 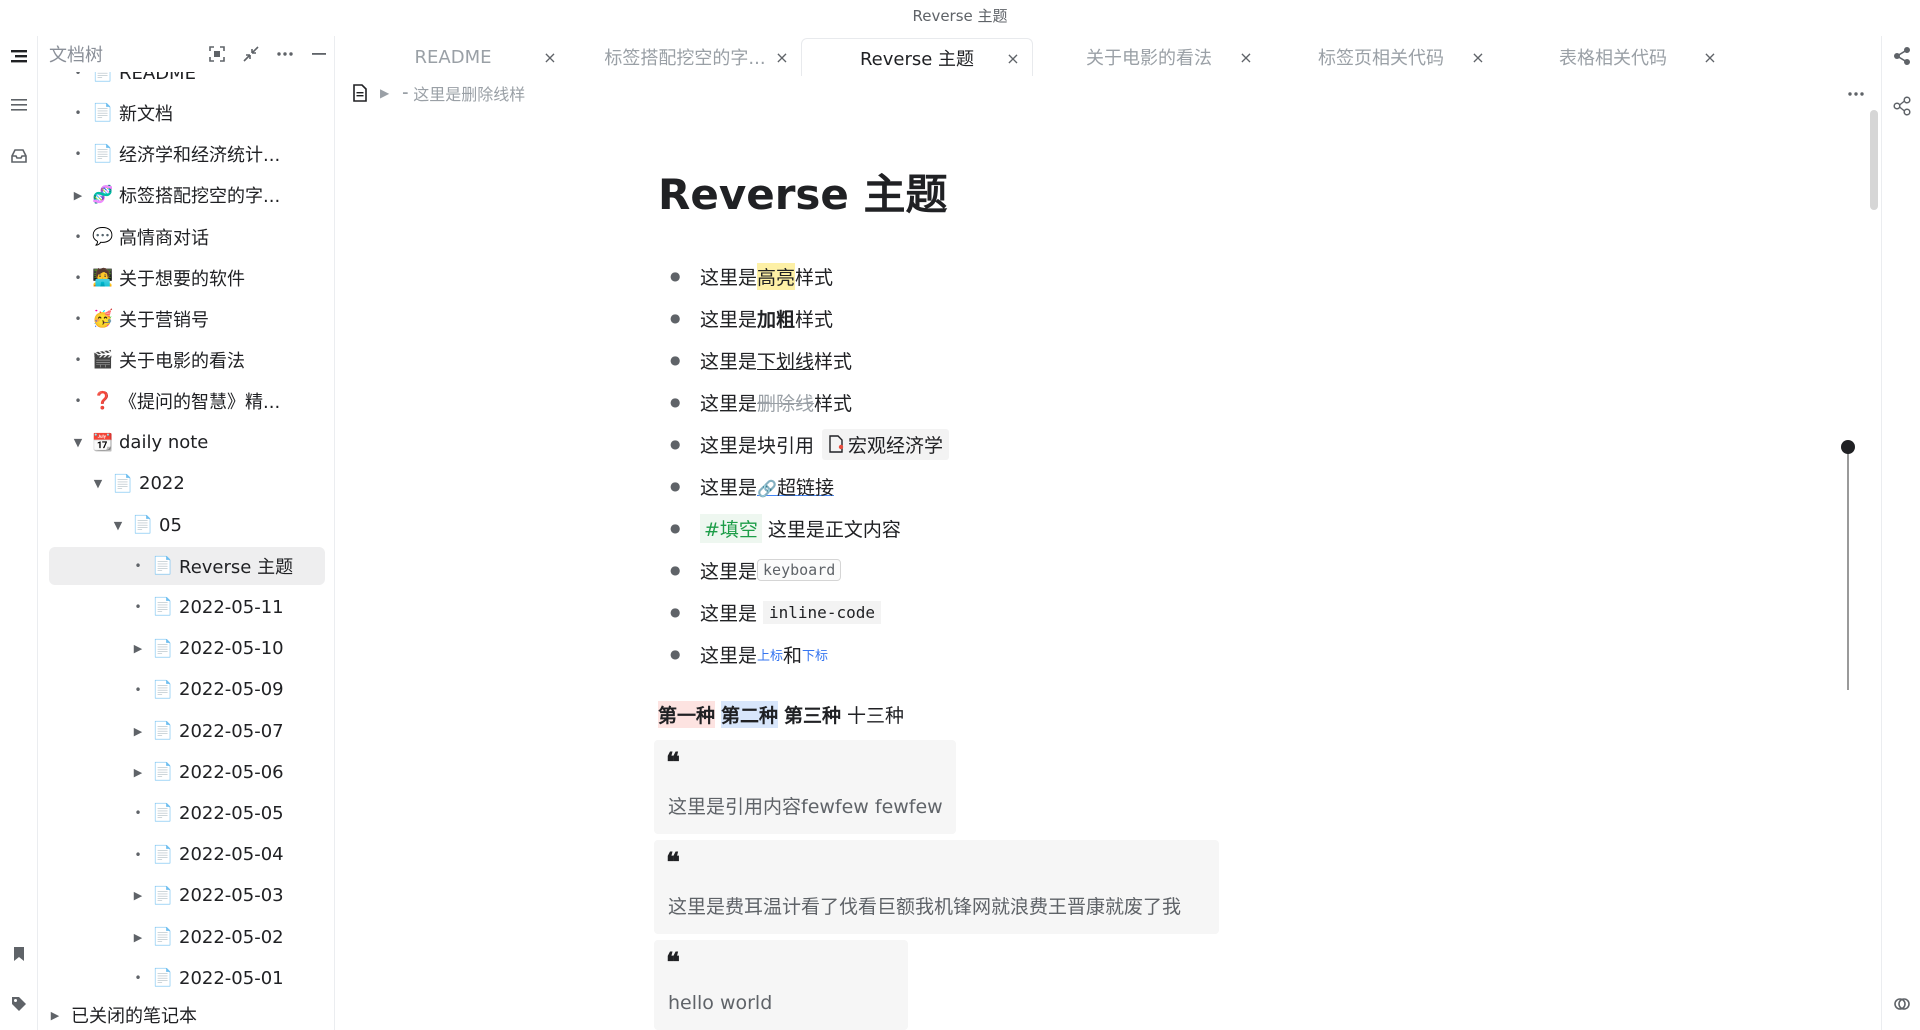 What do you see at coordinates (469, 93) in the screenshot?
I see `breadcrumb-item: 这里是删除线样` at bounding box center [469, 93].